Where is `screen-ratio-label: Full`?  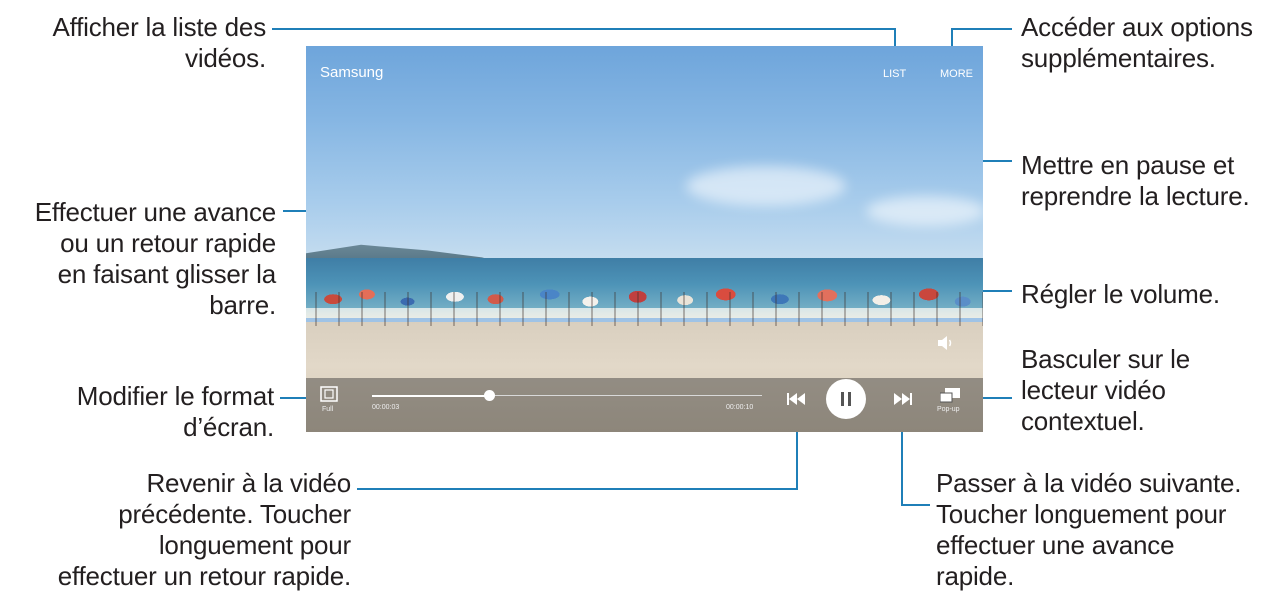
screen-ratio-label: Full is located at coordinates (328, 409).